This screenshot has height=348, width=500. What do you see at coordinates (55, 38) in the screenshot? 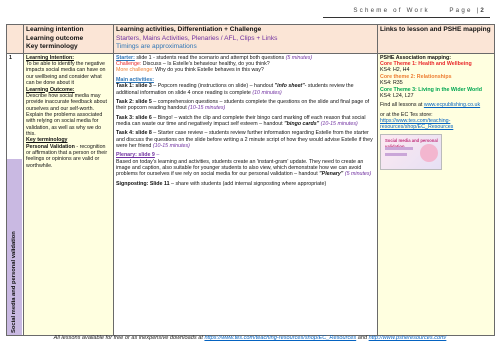
I see `header-learning-outcome: Learning outcome` at bounding box center [55, 38].